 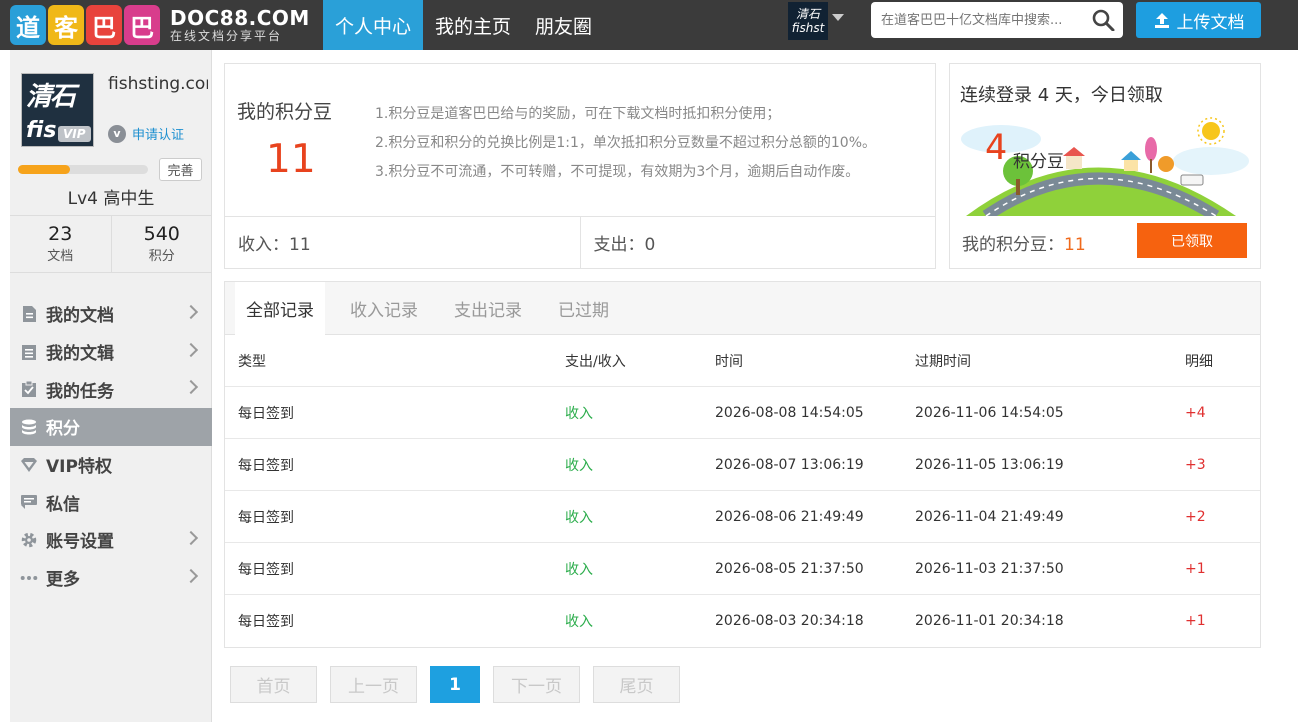 What do you see at coordinates (41, 130) in the screenshot?
I see `avatar-text-bottom: fis` at bounding box center [41, 130].